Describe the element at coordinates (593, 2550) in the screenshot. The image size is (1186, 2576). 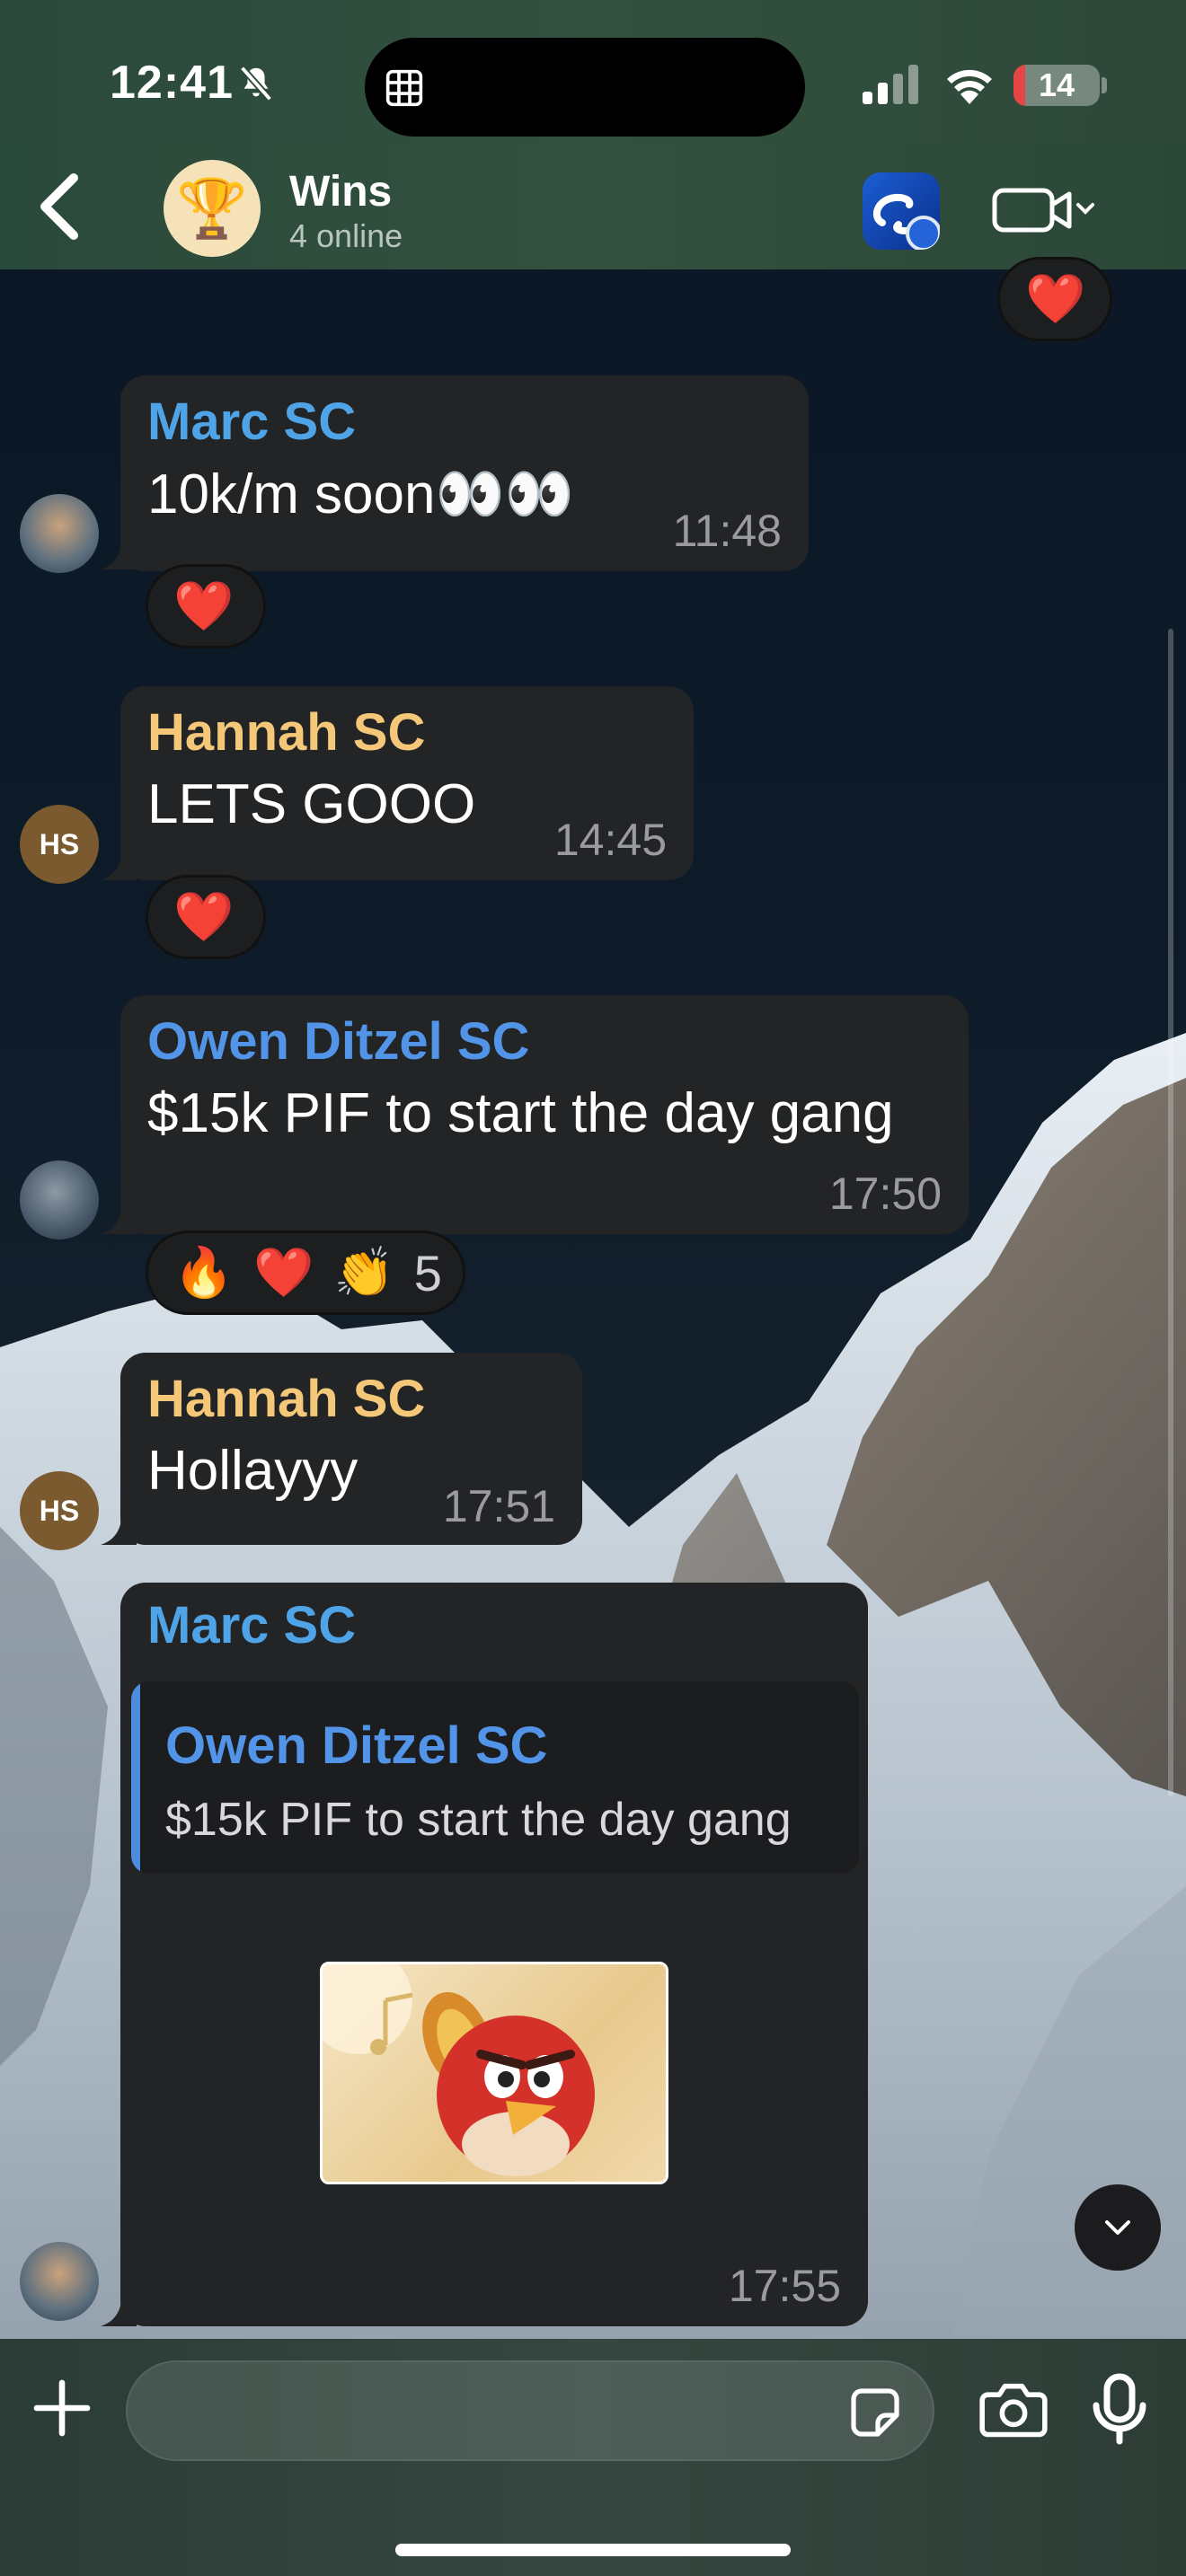
I see `home-indicator` at that location.